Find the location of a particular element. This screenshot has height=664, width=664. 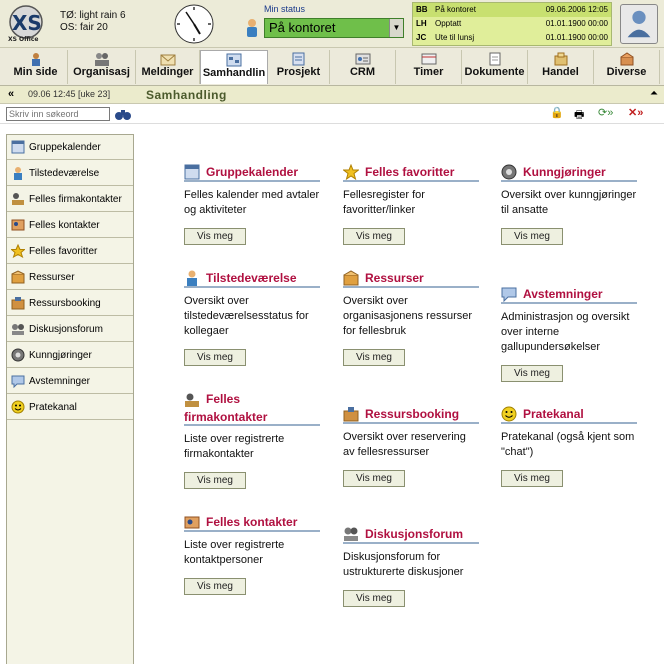

chevron-down-icon: ▼ is located at coordinates (396, 28).